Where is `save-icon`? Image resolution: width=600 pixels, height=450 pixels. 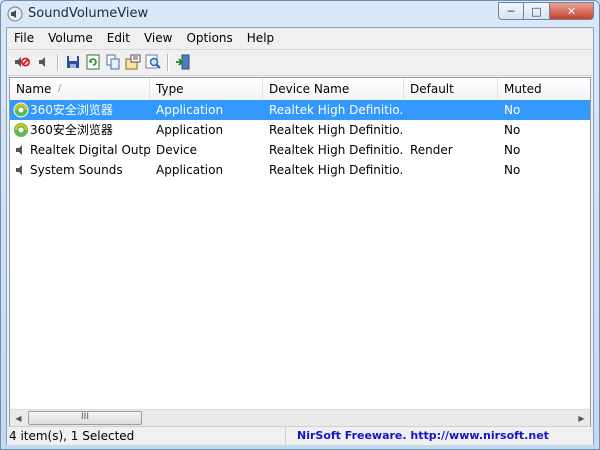
save-icon is located at coordinates (73, 62).